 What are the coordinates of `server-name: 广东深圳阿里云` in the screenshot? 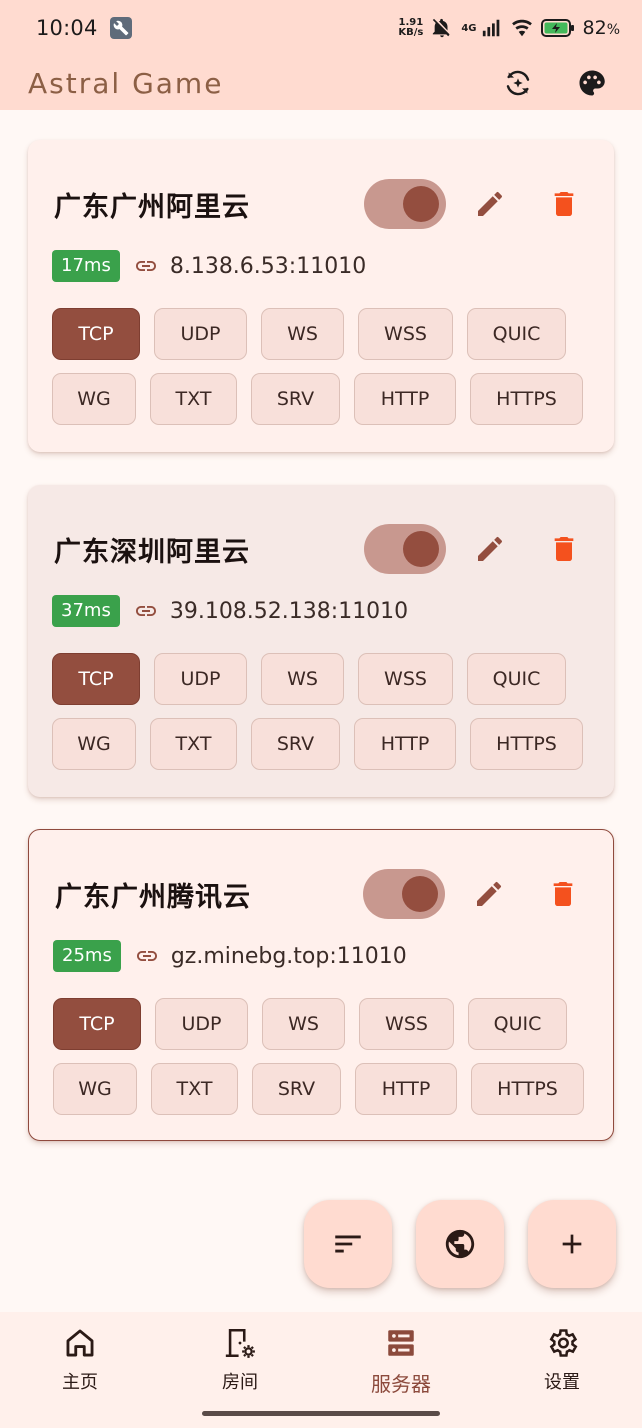 It's located at (152, 552).